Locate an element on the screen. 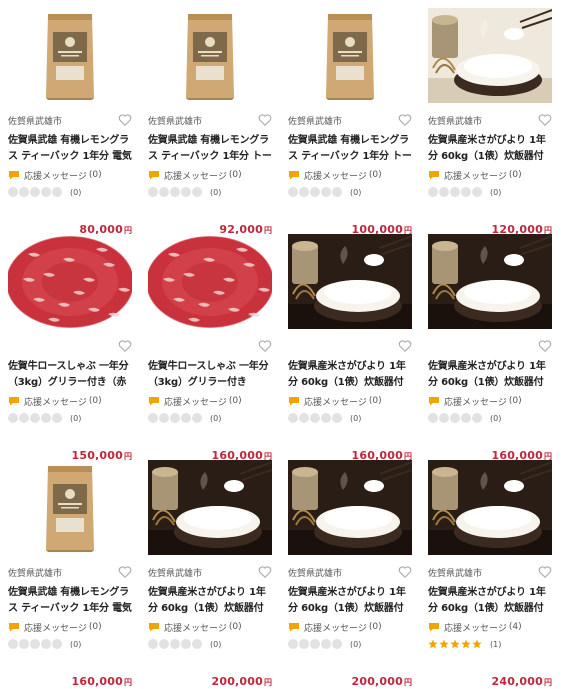  product-title: 佐賀県産米さがびより 1年分 60kg（1俵）炊飯器付き（ is located at coordinates (490, 601).